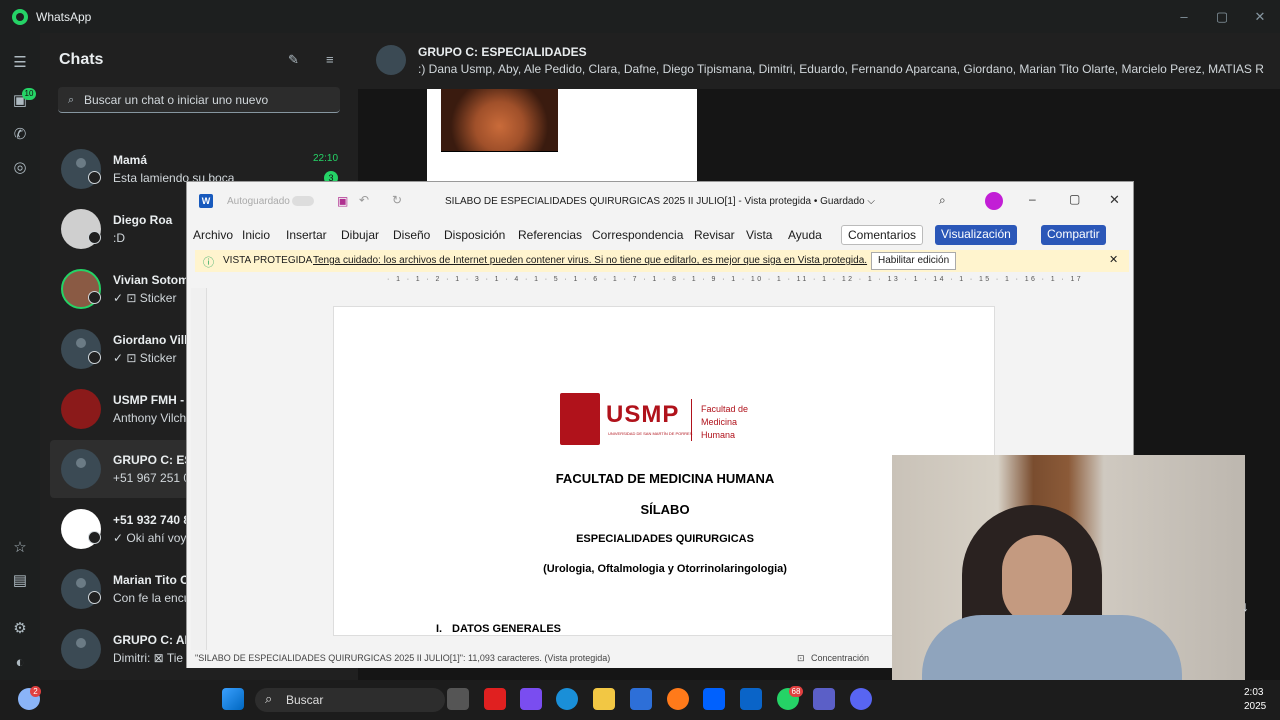 This screenshot has width=1280, height=720. Describe the element at coordinates (580, 419) in the screenshot. I see `usmp-shield-logo` at that location.